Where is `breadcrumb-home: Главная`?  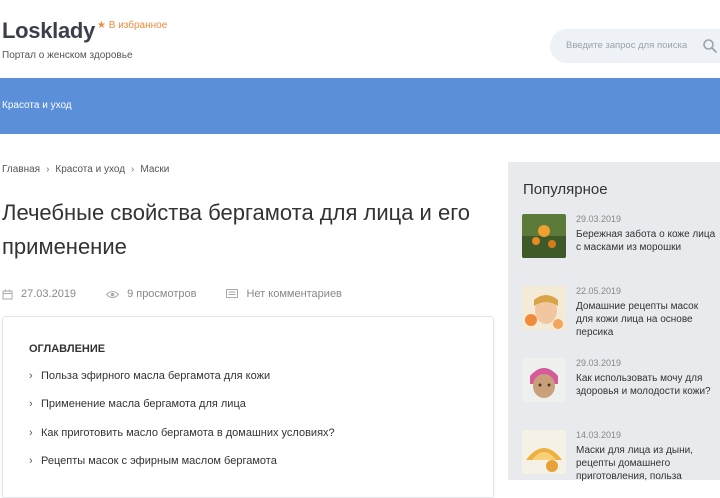 breadcrumb-home: Главная is located at coordinates (21, 169).